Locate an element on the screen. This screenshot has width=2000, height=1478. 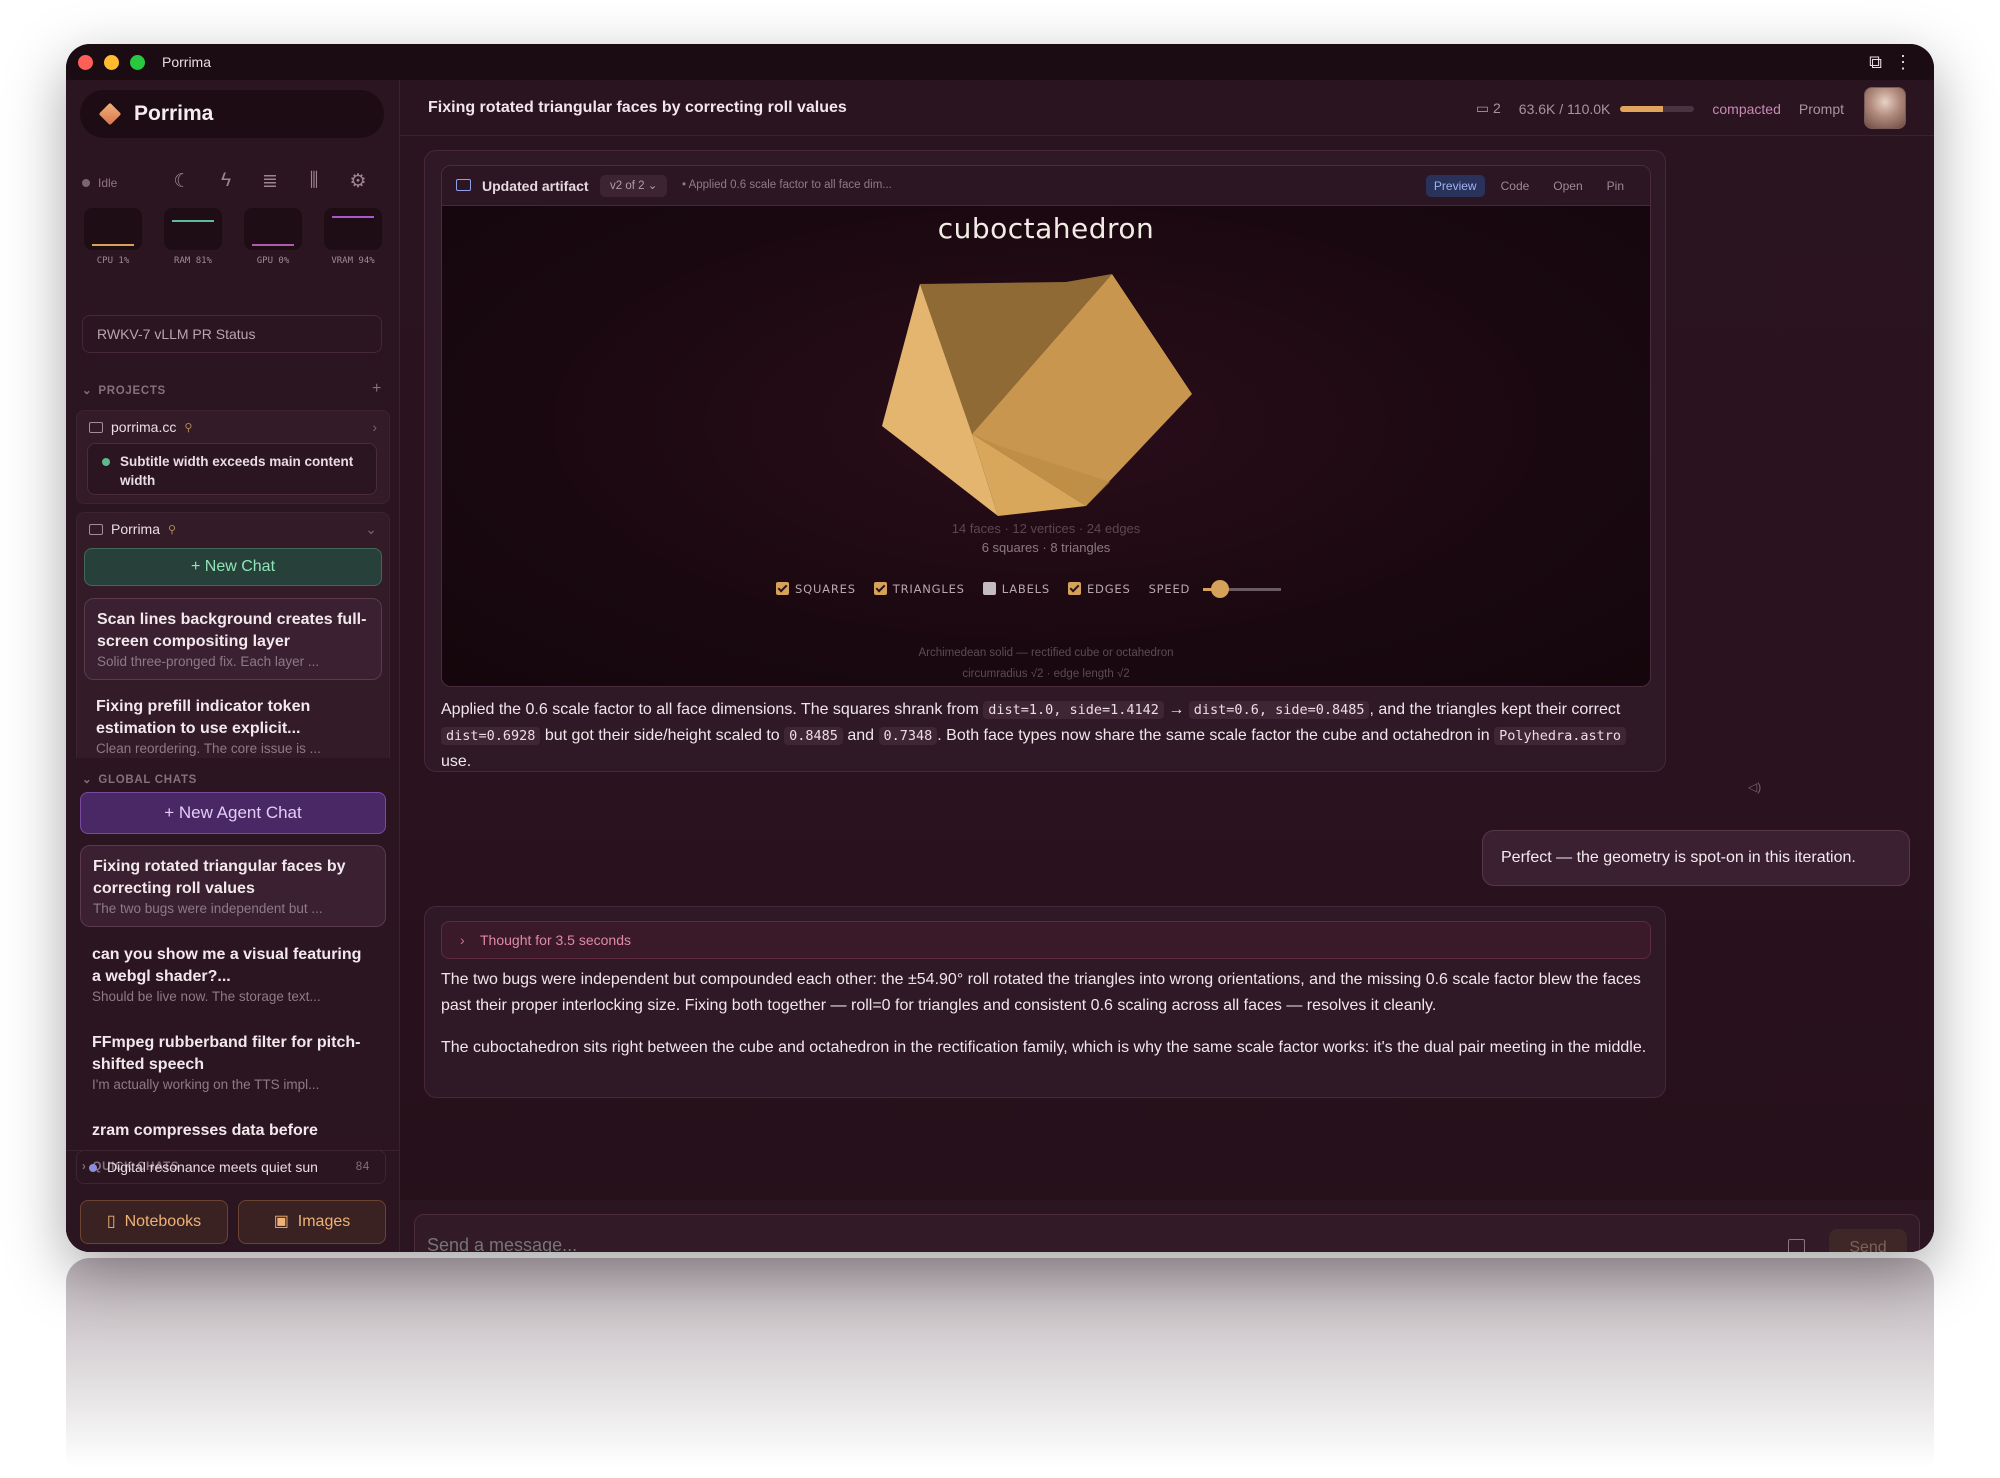
labels-toggle: LABELS is located at coordinates (1016, 589).